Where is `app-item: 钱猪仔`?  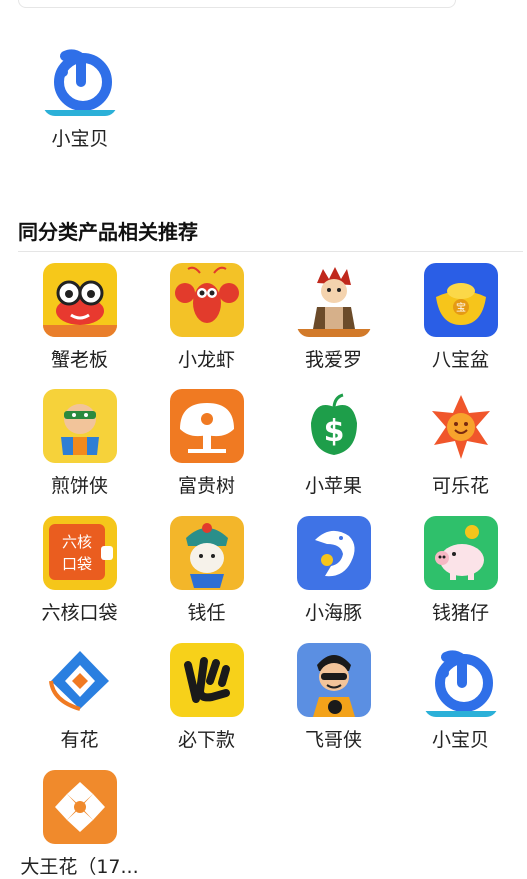
app-item: 钱猪仔 is located at coordinates (460, 570).